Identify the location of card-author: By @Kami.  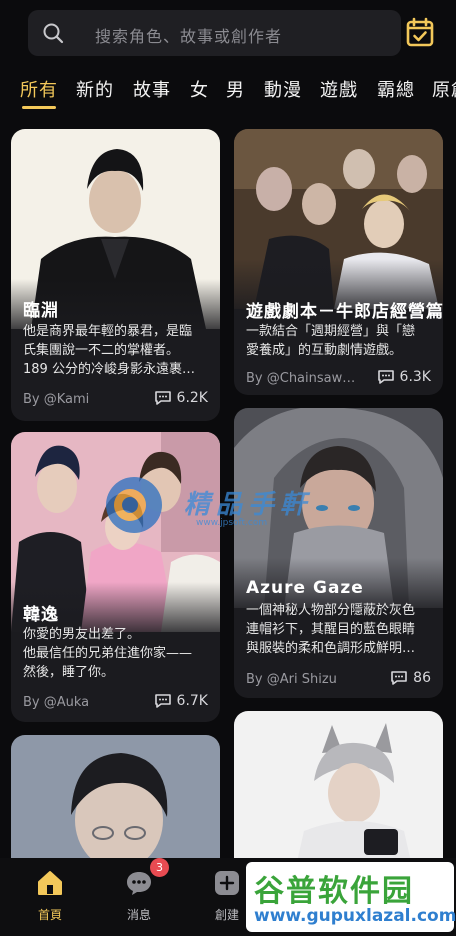
(56, 399).